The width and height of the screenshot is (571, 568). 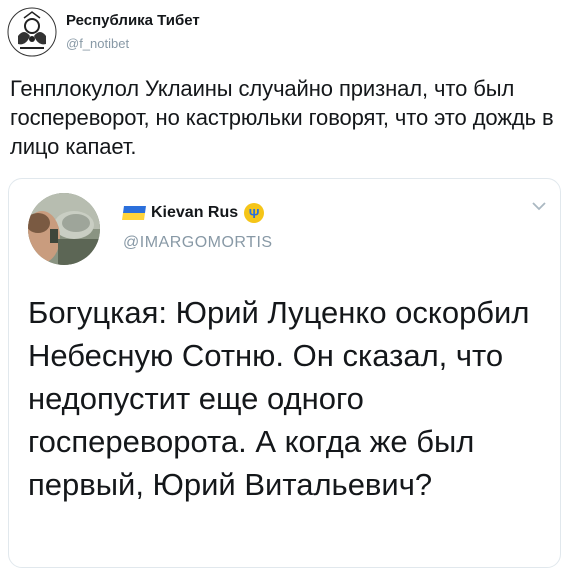 I want to click on author-handle: @f_notibet, so click(x=97, y=43).